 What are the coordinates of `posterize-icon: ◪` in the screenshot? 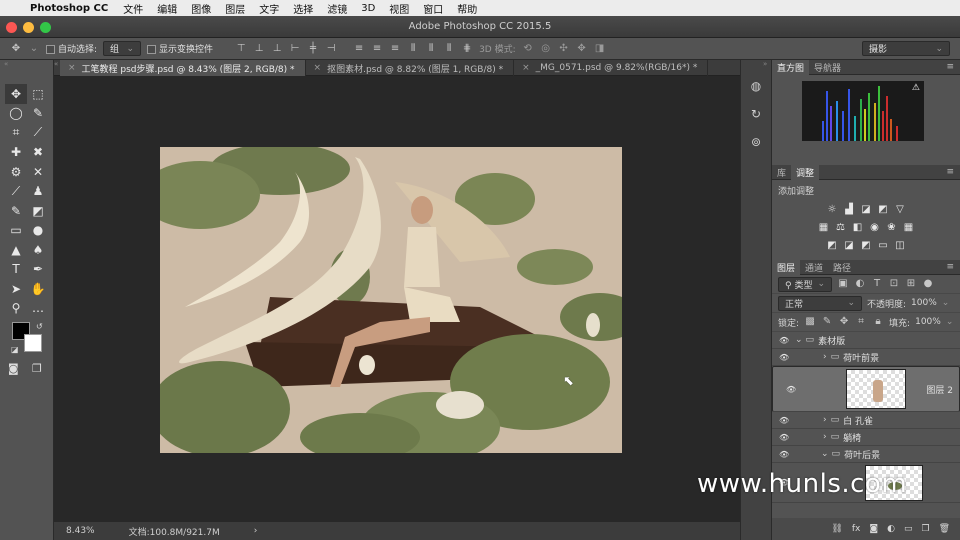 It's located at (849, 246).